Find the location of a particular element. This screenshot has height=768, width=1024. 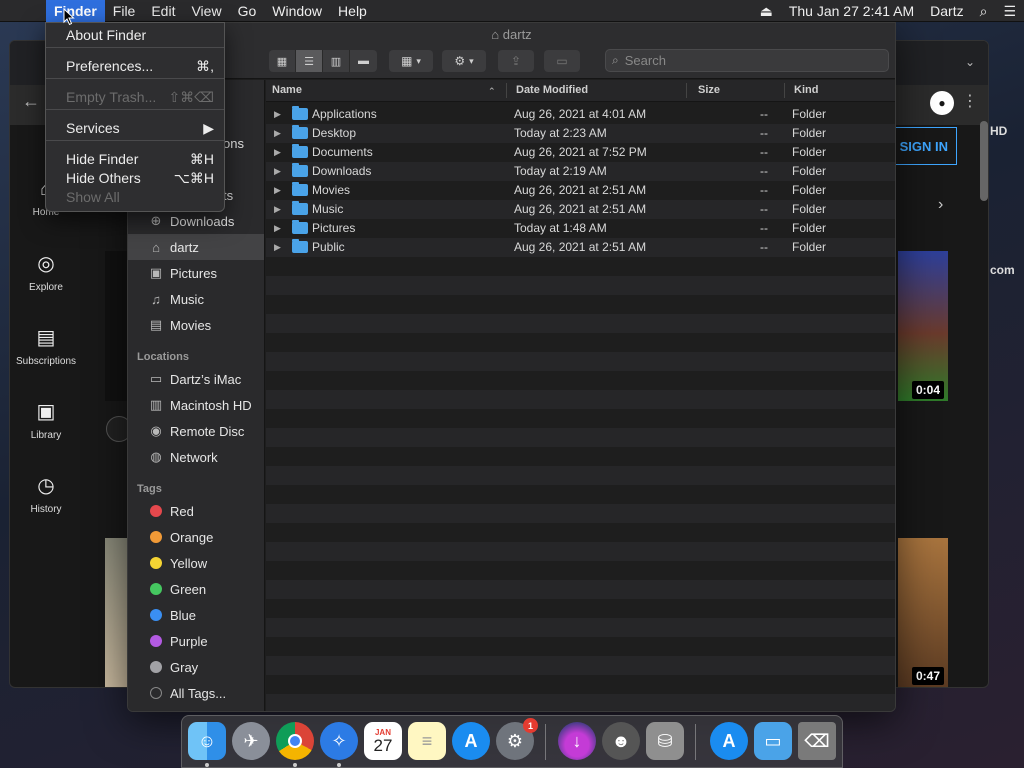

menu-item-hide-finder: Hide Finder ⌘H is located at coordinates (135, 159).